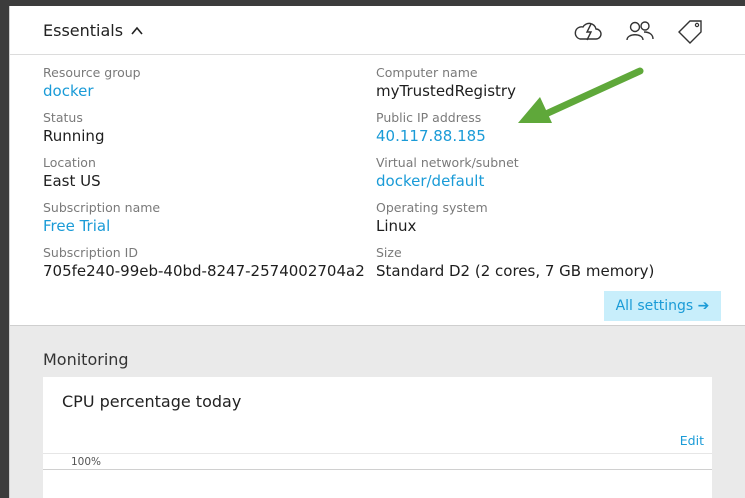 This screenshot has width=745, height=498. I want to click on field-virtual-network: Virtual network/subnet docker/default, so click(515, 176).